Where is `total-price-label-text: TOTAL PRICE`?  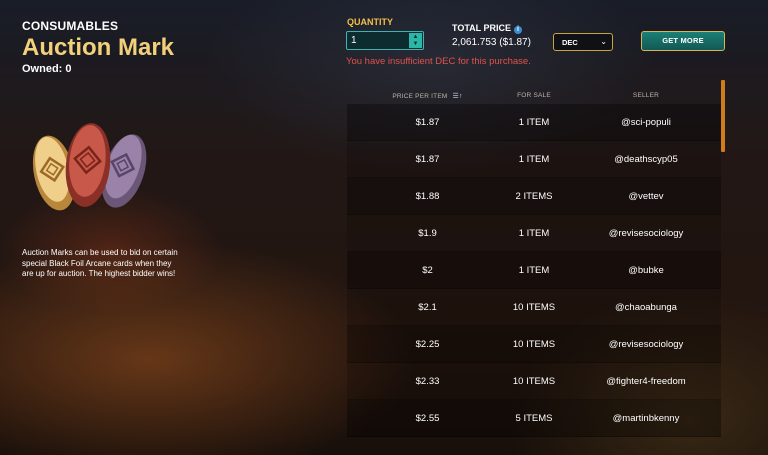 total-price-label-text: TOTAL PRICE is located at coordinates (482, 28).